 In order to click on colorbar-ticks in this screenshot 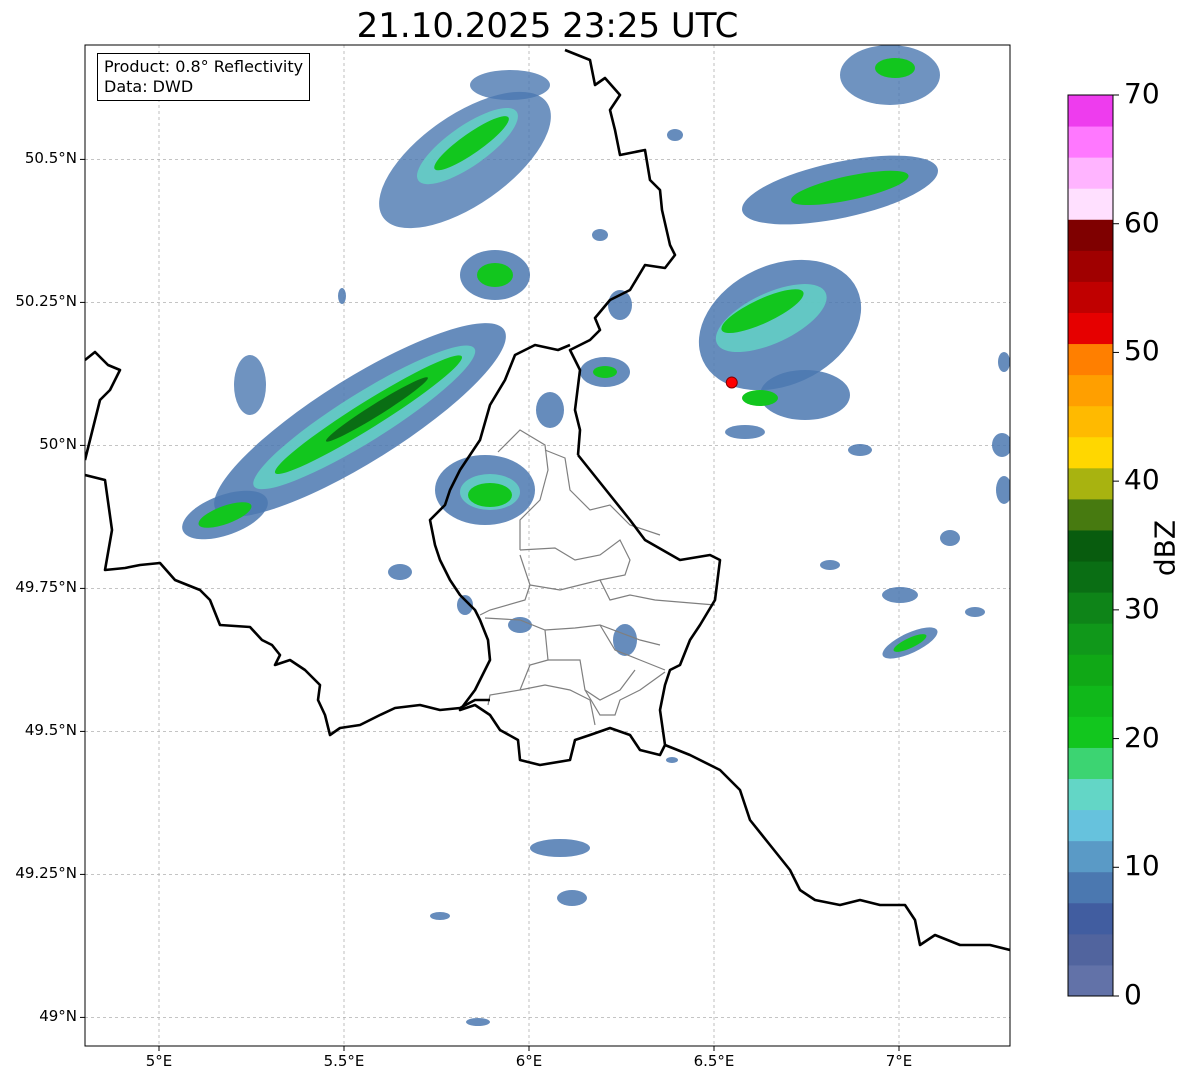, I will do `click(1116, 545)`.